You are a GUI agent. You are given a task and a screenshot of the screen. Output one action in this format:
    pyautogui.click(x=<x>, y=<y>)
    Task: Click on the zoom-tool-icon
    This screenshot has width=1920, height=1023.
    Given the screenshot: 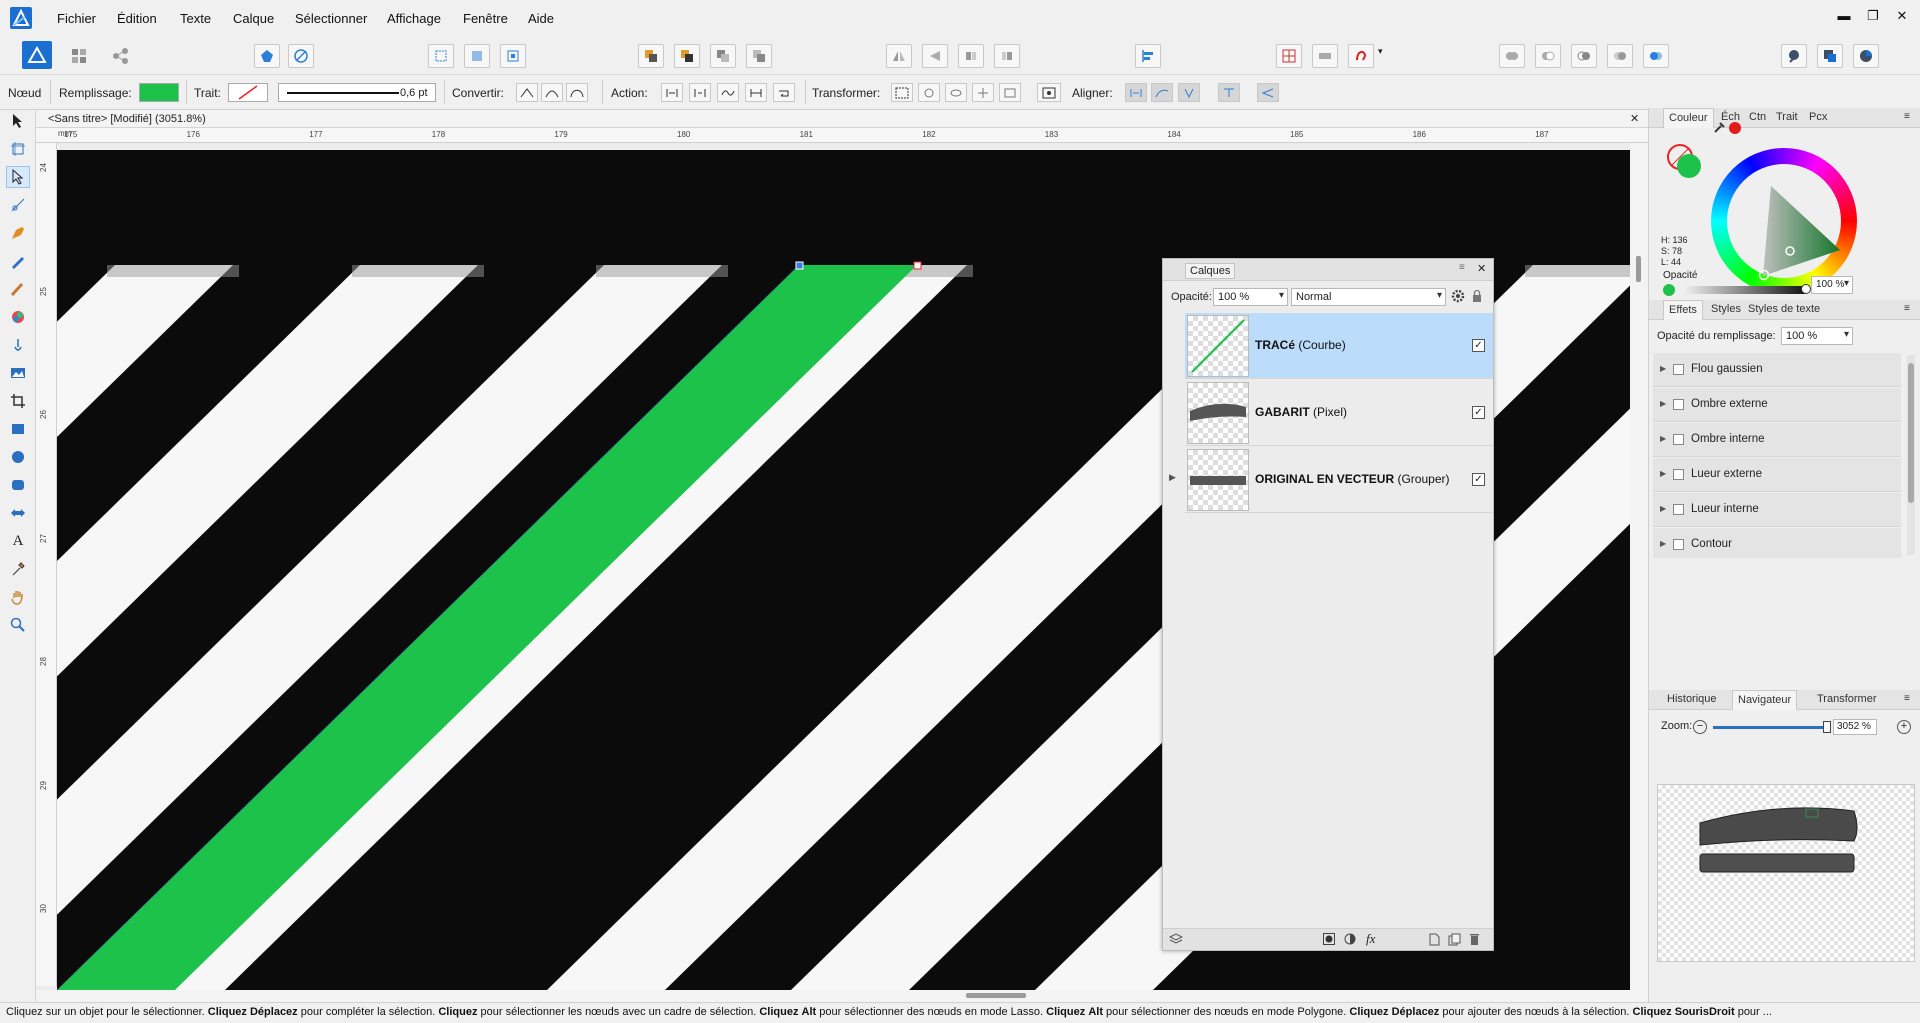 What is the action you would take?
    pyautogui.click(x=18, y=625)
    